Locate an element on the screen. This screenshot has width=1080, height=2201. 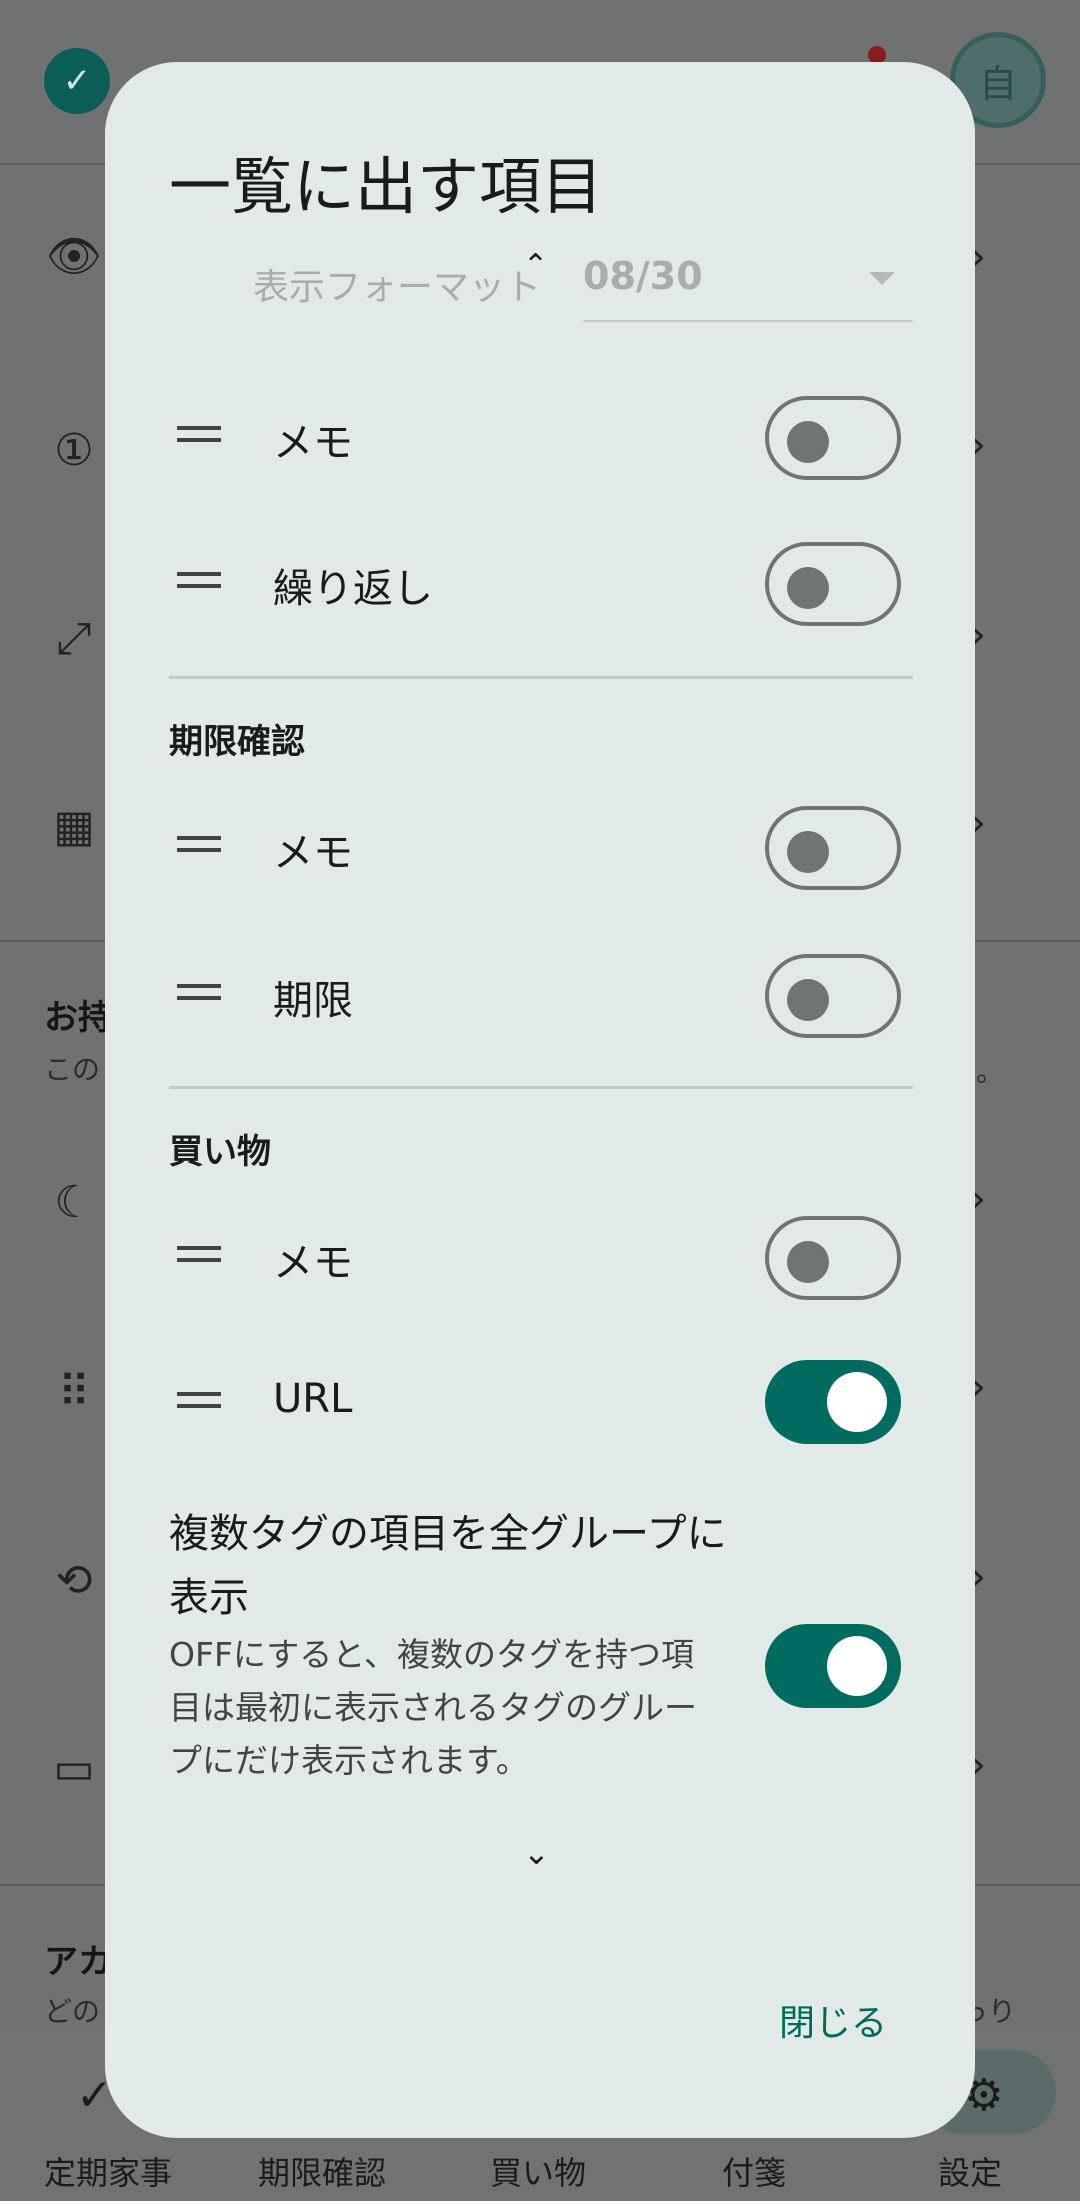
group-header: 買い物 is located at coordinates (220, 1152).